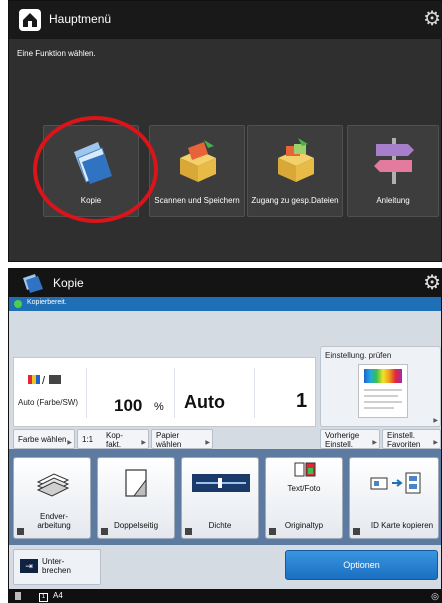 The height and width of the screenshot is (603, 442). Describe the element at coordinates (304, 498) in the screenshot. I see `original-type-button: Text/Foto Originaltyp` at that location.